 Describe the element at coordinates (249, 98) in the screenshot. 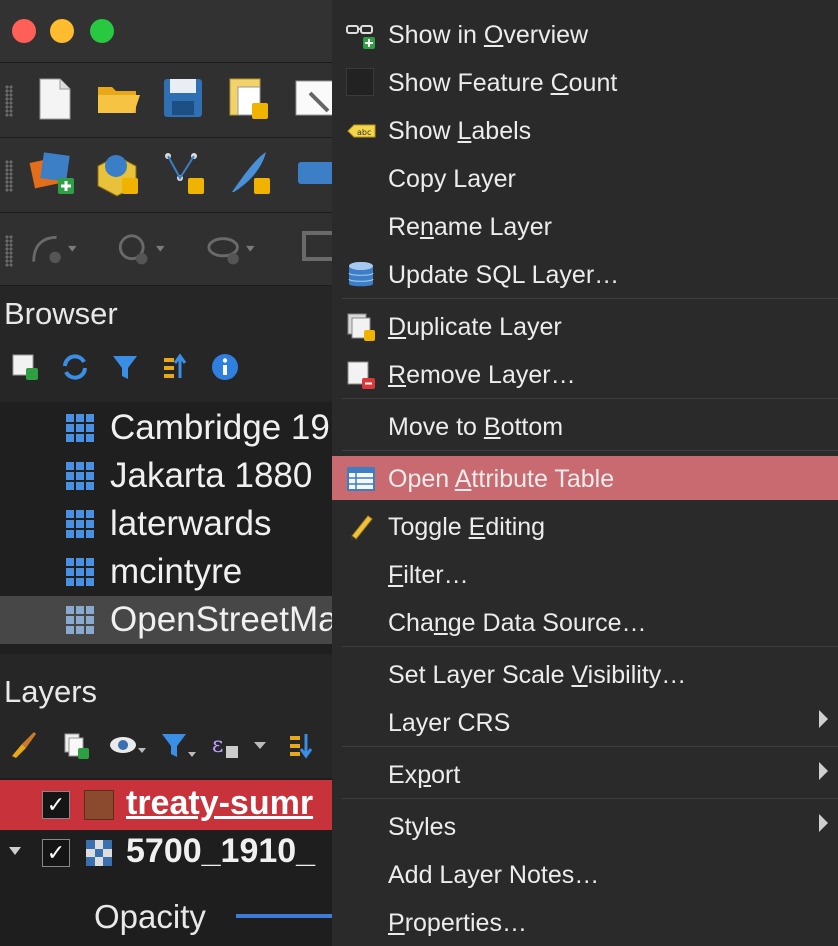

I see `new-print-layout-icon` at that location.